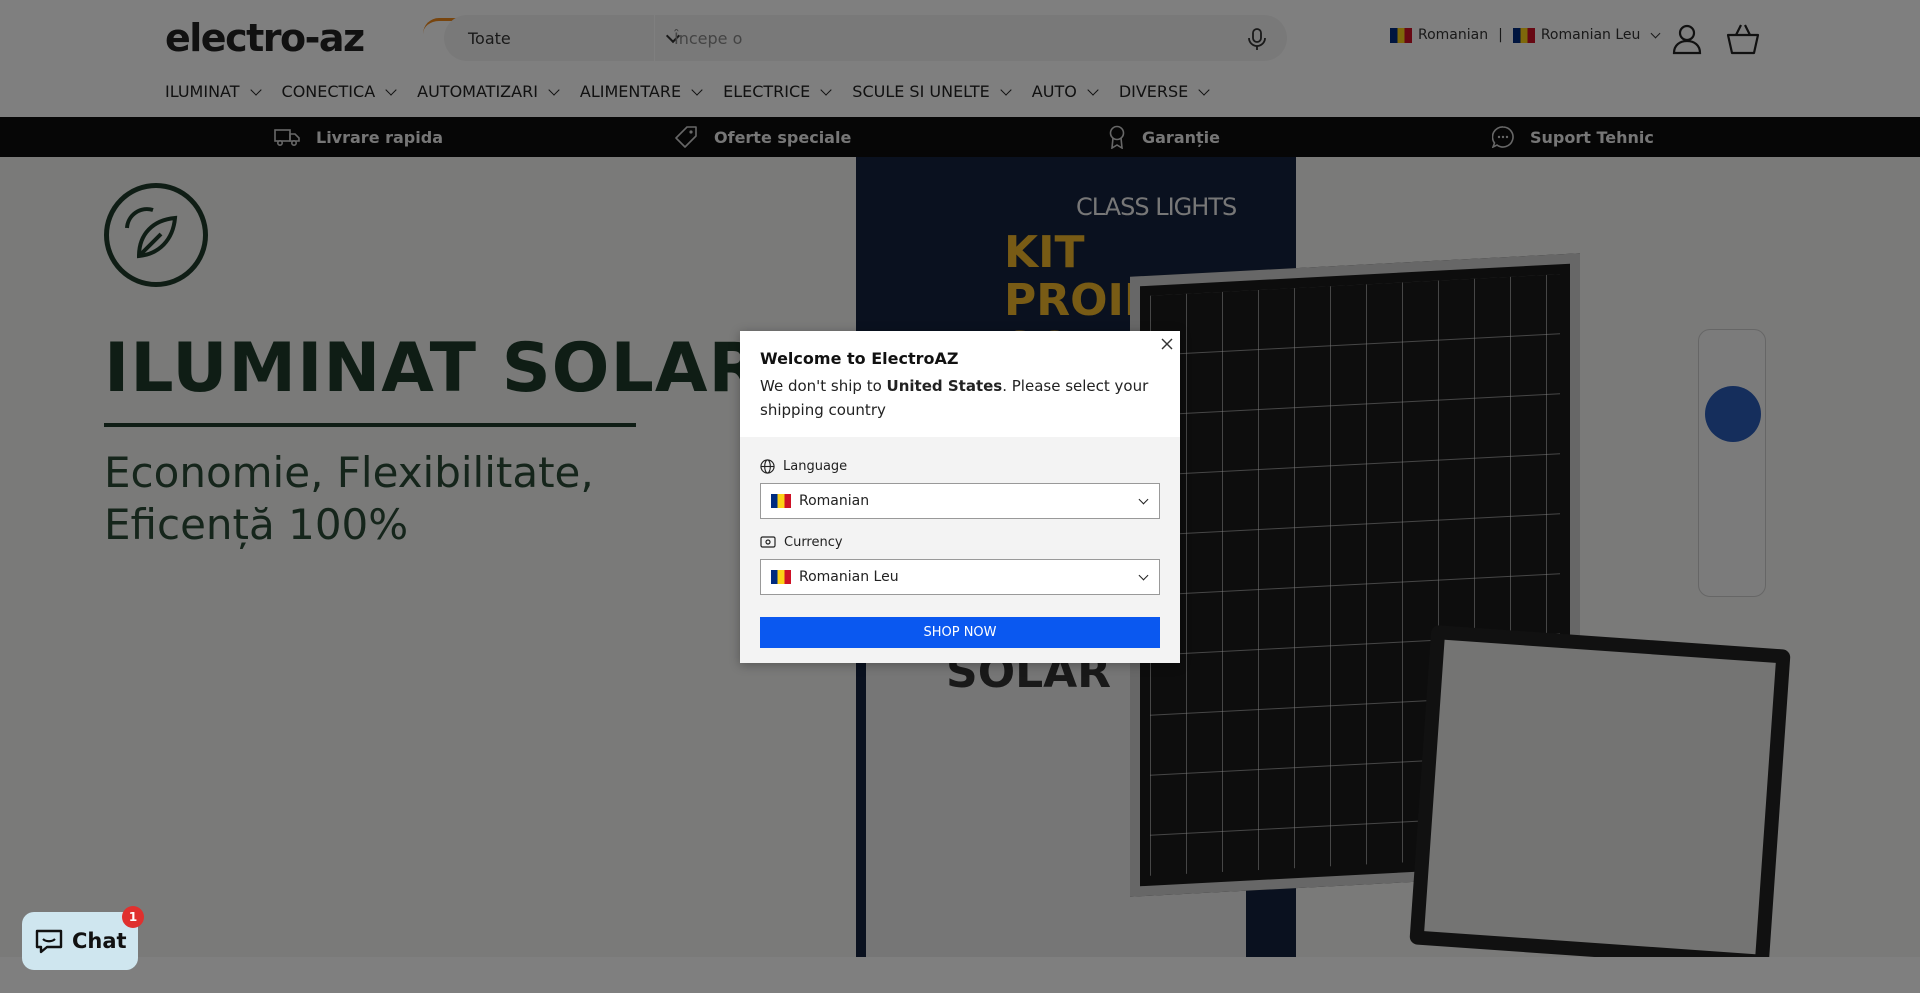 The height and width of the screenshot is (993, 1920). Describe the element at coordinates (960, 466) in the screenshot. I see `language-label: Language` at that location.